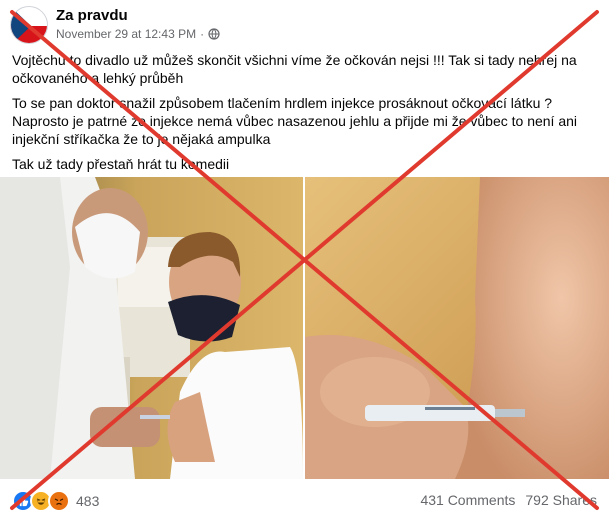 The height and width of the screenshot is (519, 609). Describe the element at coordinates (304, 24) in the screenshot. I see `post-header: Za pravdu November 29 at 12:43 PM ·` at that location.